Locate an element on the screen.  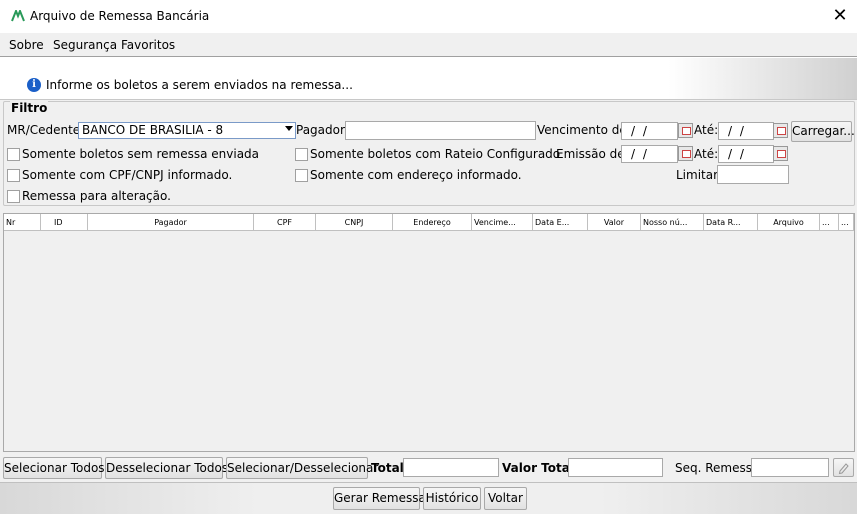
mr-cedente-value: BANCO DE BRASILIA - 8 is located at coordinates (153, 130).